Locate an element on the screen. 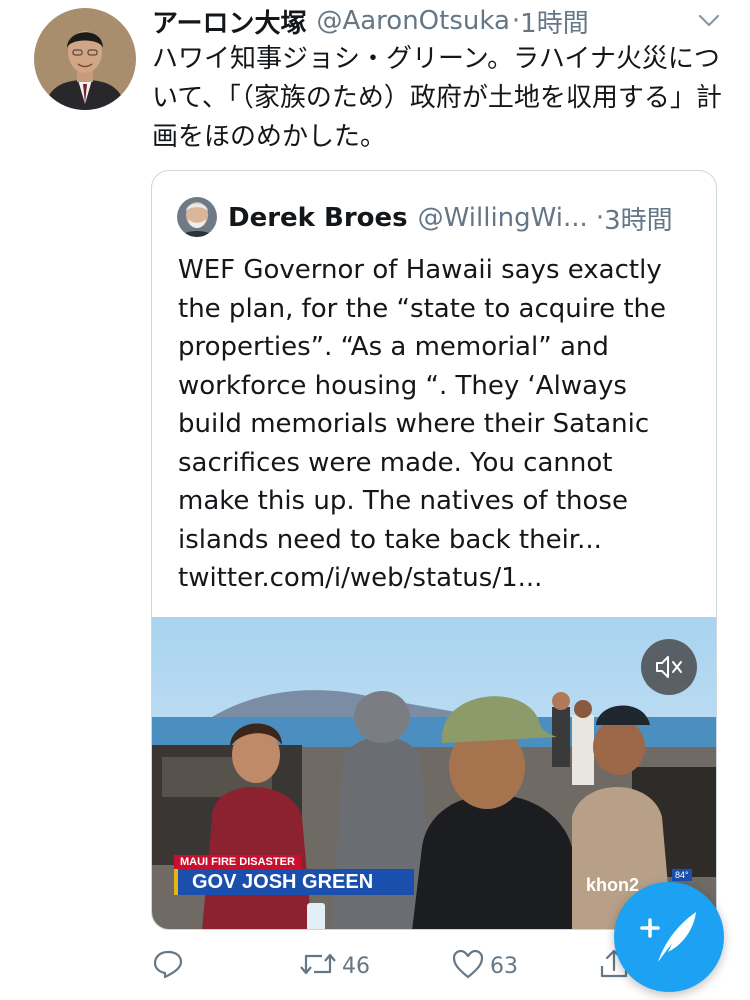 The height and width of the screenshot is (1000, 750). compose-tweet-button is located at coordinates (669, 937).